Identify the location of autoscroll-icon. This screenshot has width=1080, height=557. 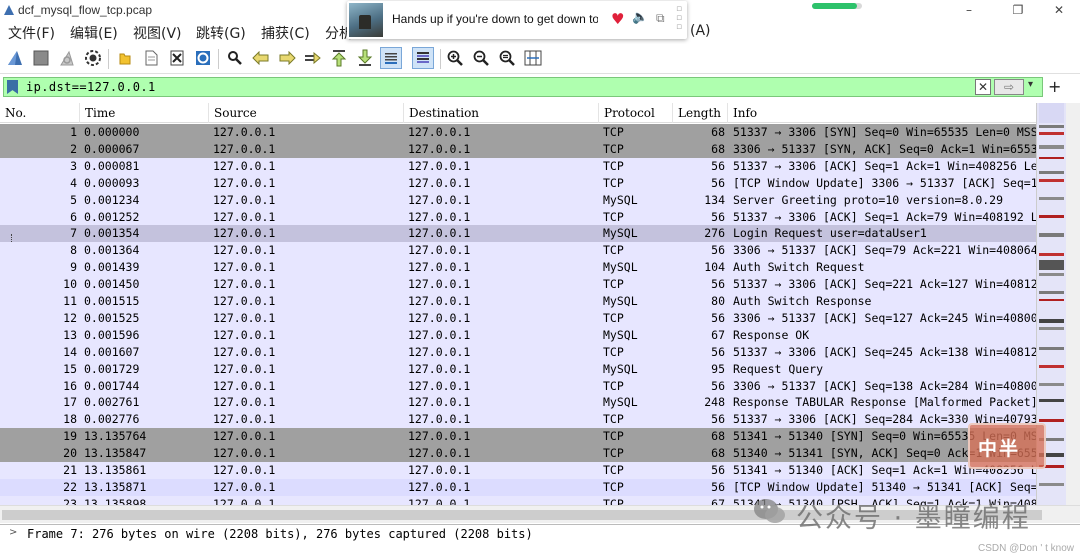
(391, 58).